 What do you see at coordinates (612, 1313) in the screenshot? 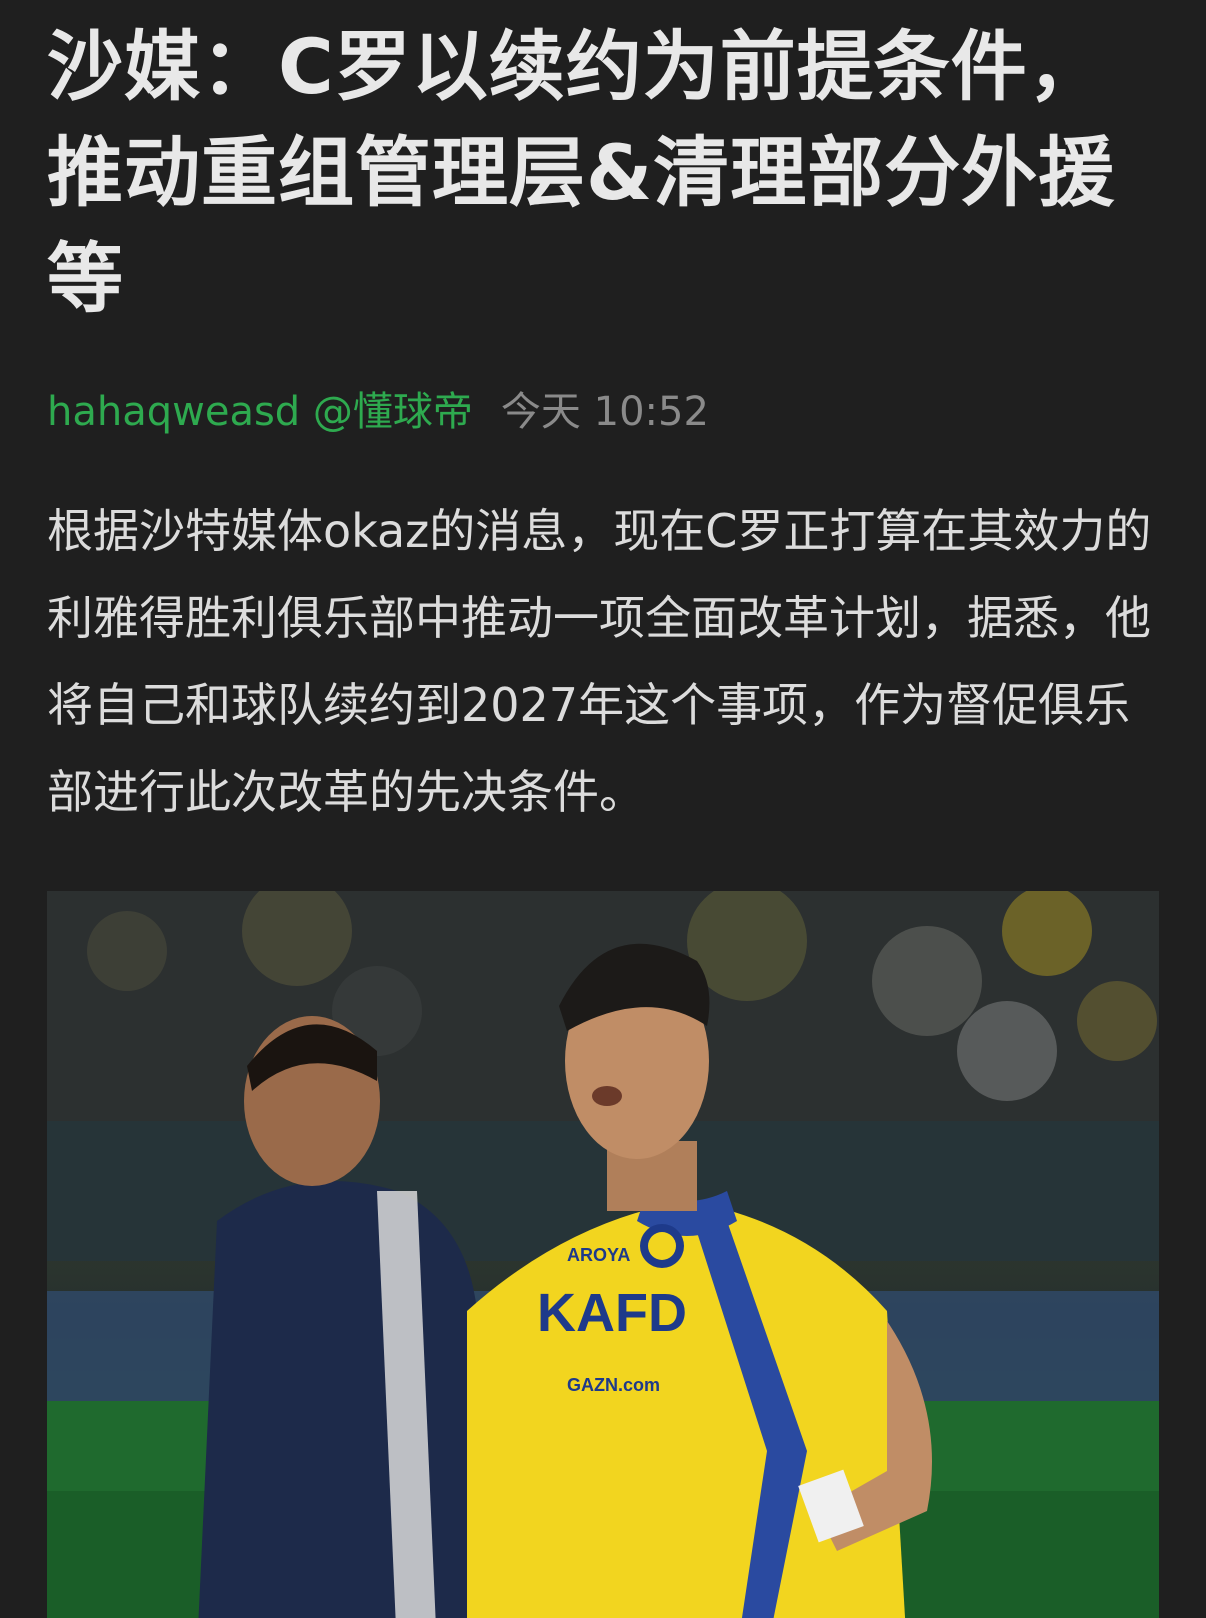
I see `jersey-kafd-text: KAFD` at bounding box center [612, 1313].